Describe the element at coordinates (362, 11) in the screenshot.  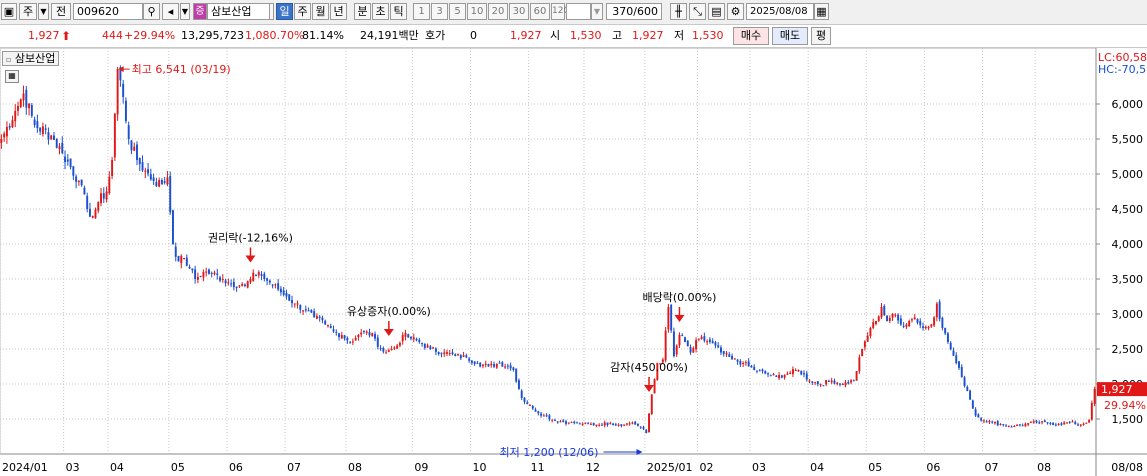
I see `period-tab-4: 분` at that location.